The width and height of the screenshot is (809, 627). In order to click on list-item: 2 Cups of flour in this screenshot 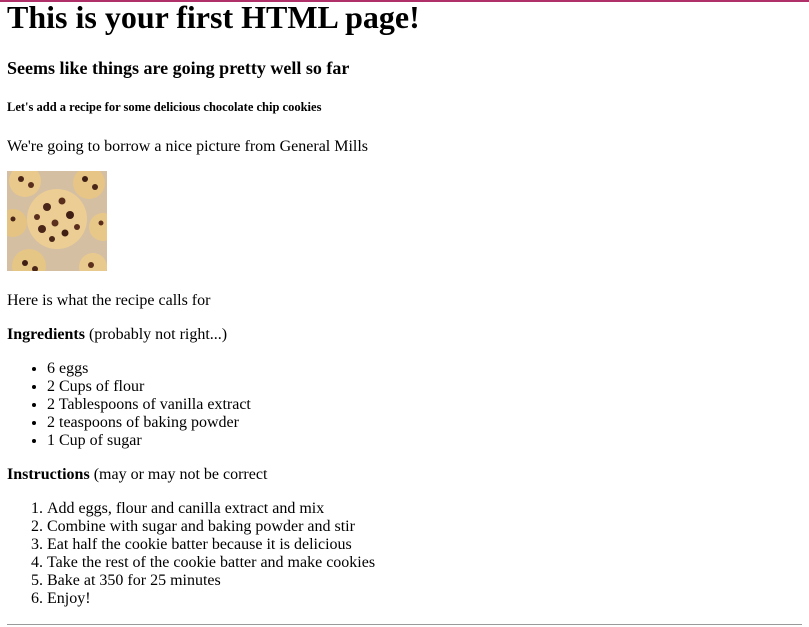, I will do `click(149, 387)`.